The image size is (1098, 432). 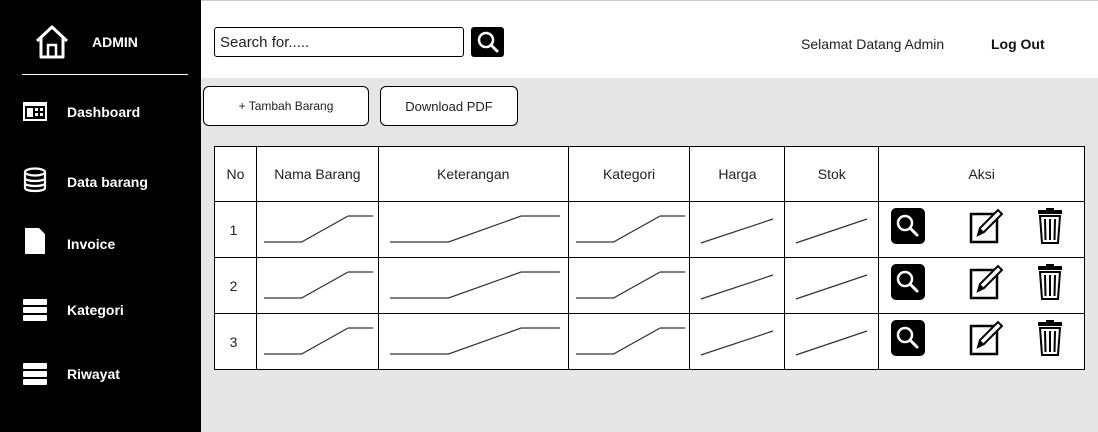 I want to click on dashboard-icon, so click(x=35, y=111).